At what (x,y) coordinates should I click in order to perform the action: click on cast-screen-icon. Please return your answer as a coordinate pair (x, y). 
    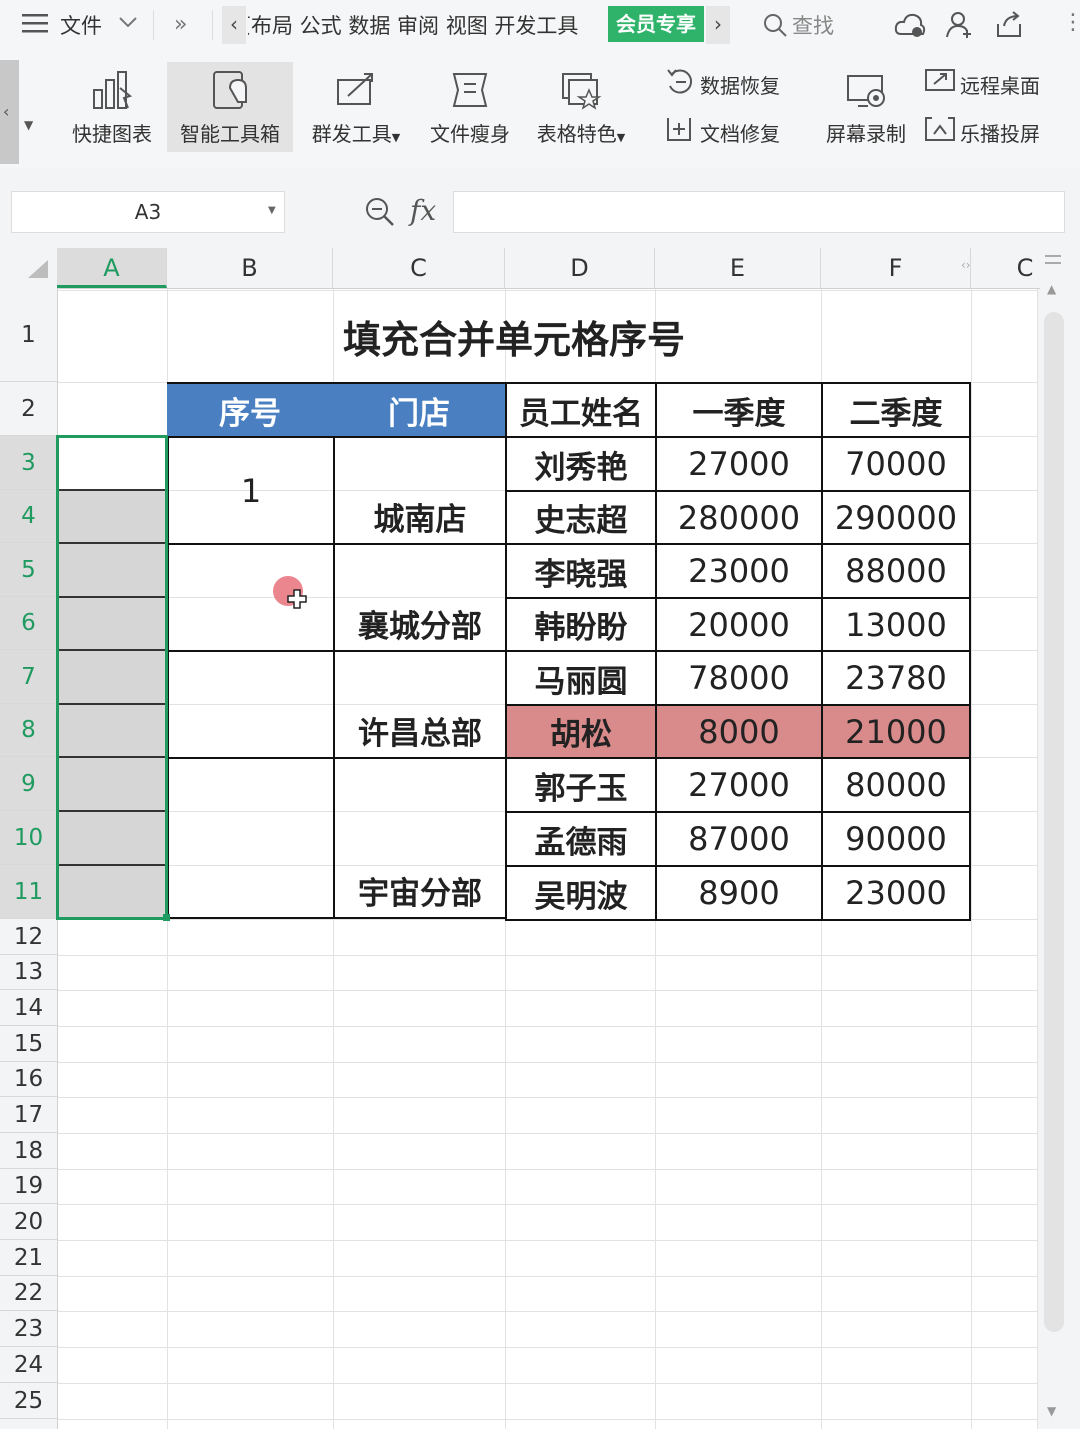
    Looking at the image, I should click on (940, 131).